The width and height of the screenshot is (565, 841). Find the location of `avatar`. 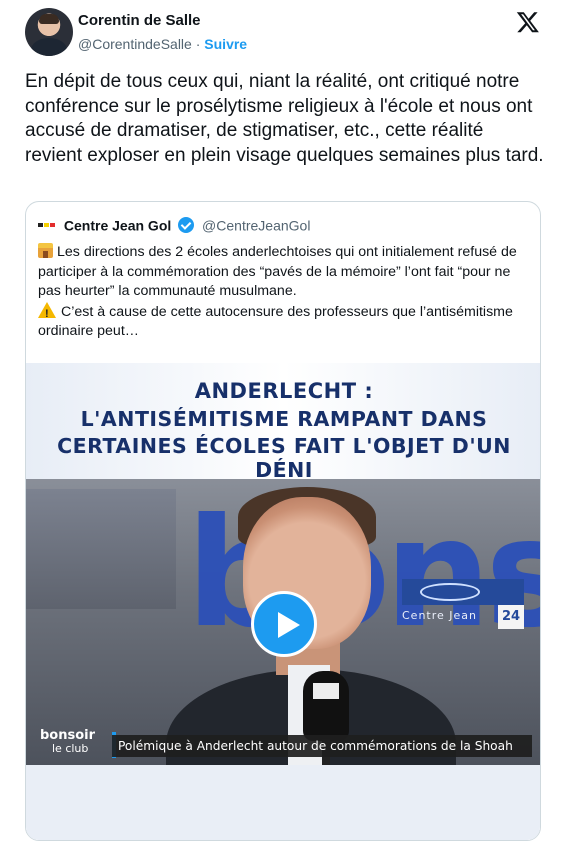

avatar is located at coordinates (49, 32).